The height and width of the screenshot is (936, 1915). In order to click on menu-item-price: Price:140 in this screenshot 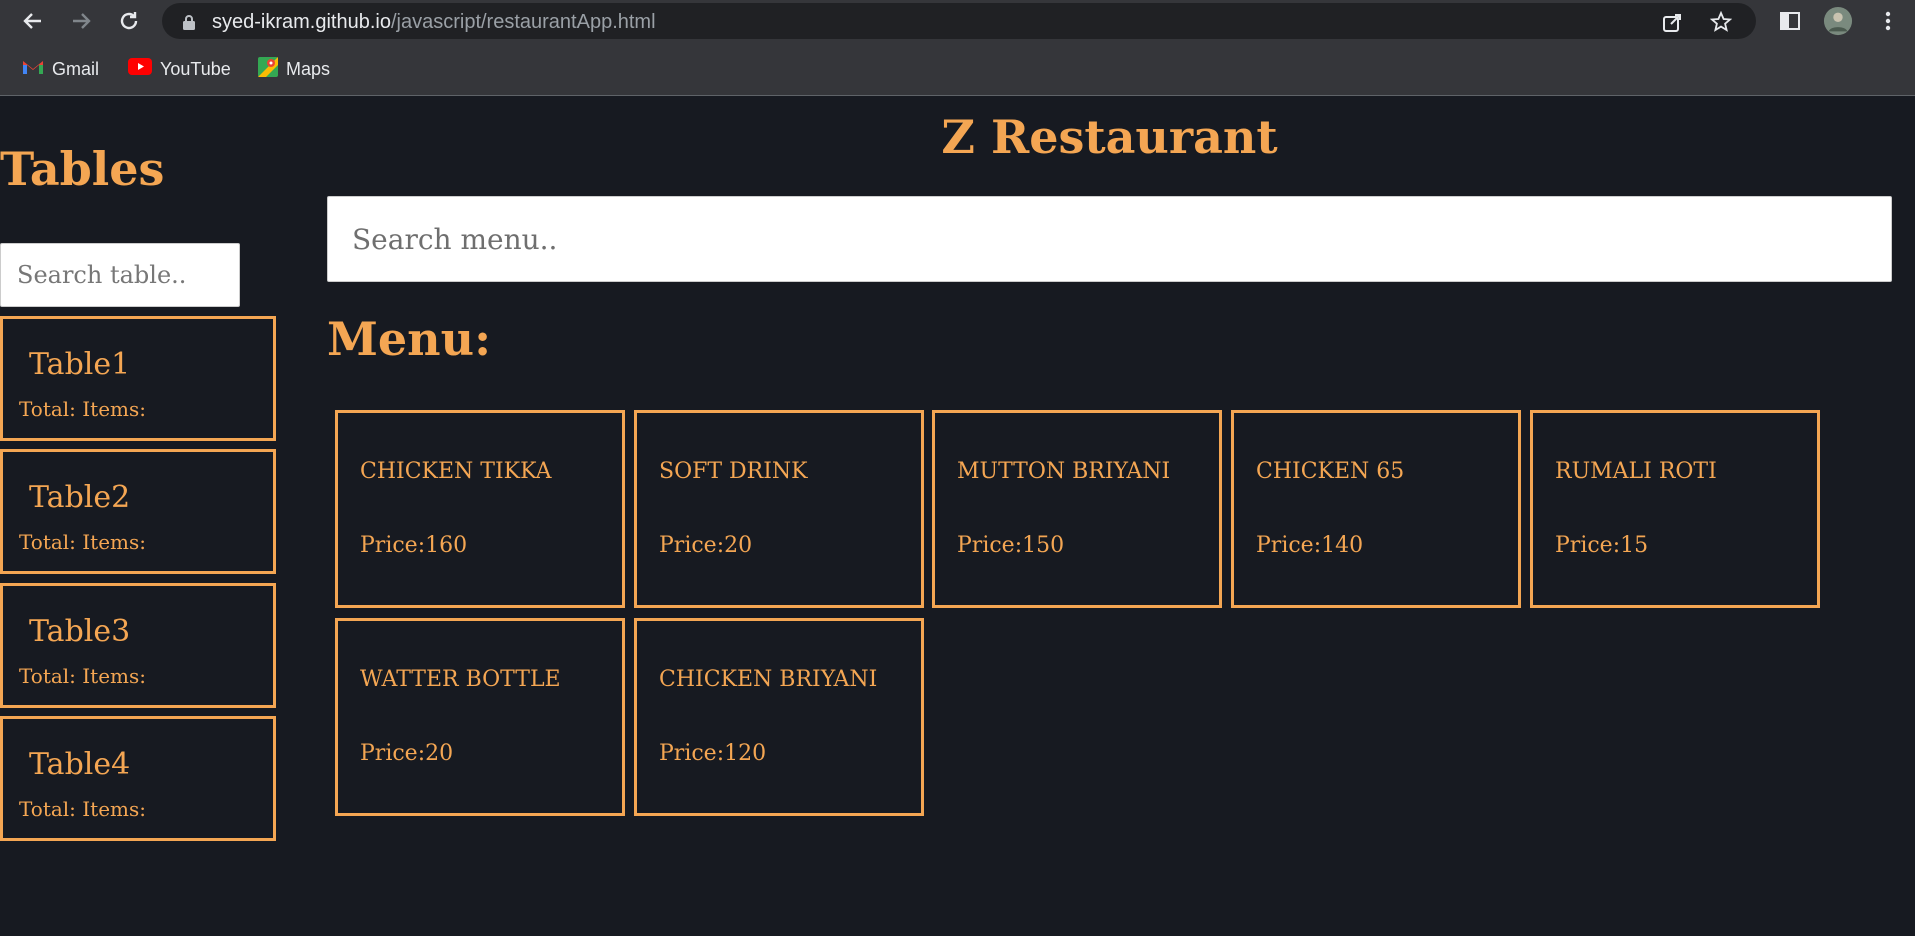, I will do `click(1310, 545)`.